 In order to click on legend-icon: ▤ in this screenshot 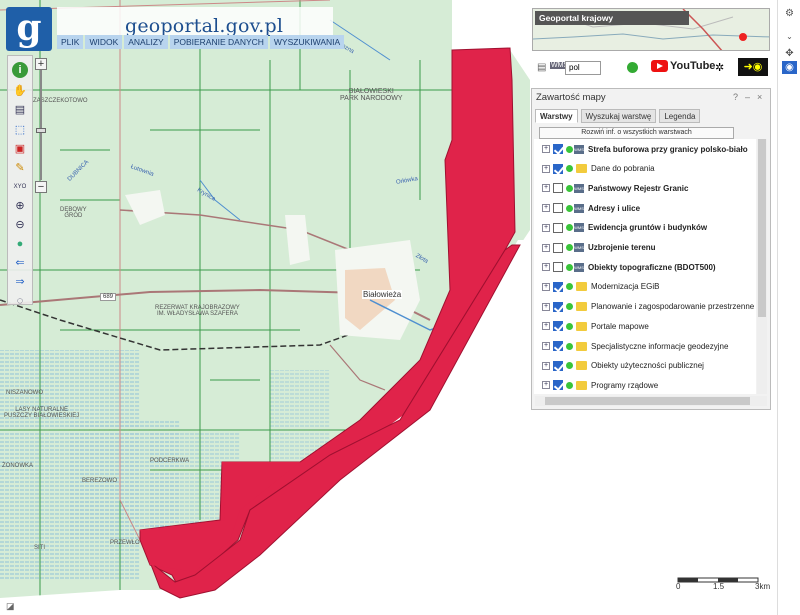, I will do `click(20, 110)`.